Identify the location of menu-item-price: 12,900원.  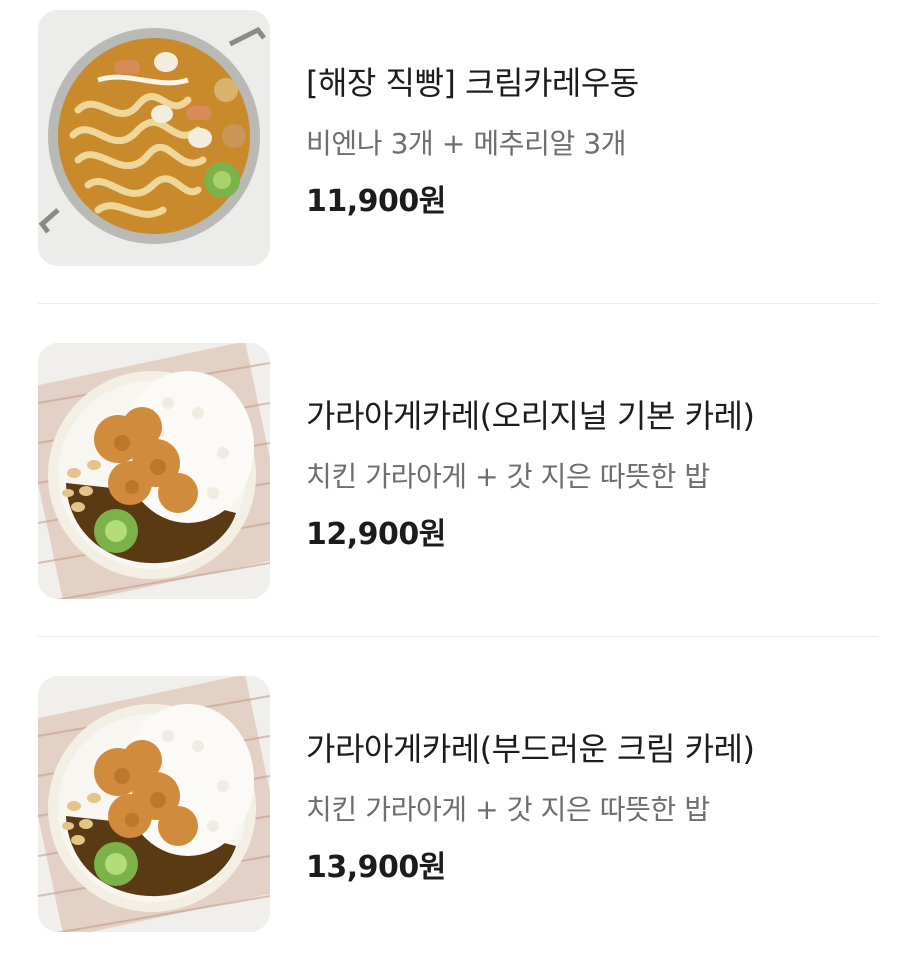
(376, 534).